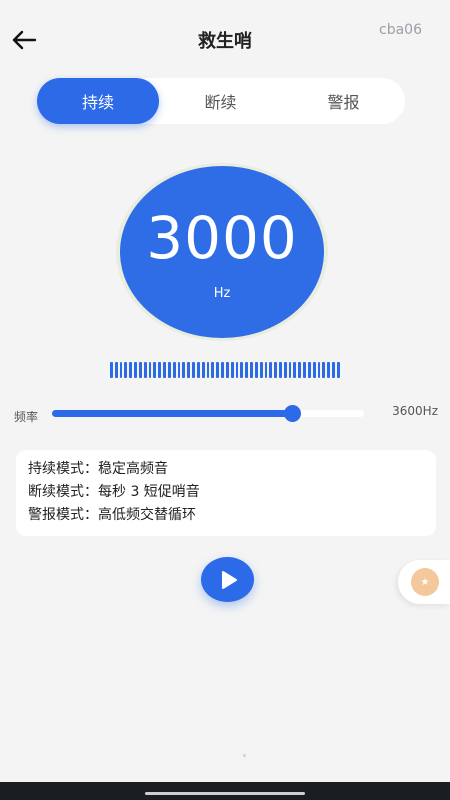 The height and width of the screenshot is (800, 450). What do you see at coordinates (114, 492) in the screenshot?
I see `info-line-intermittent: 断续模式：每秒 3 短促哨音` at bounding box center [114, 492].